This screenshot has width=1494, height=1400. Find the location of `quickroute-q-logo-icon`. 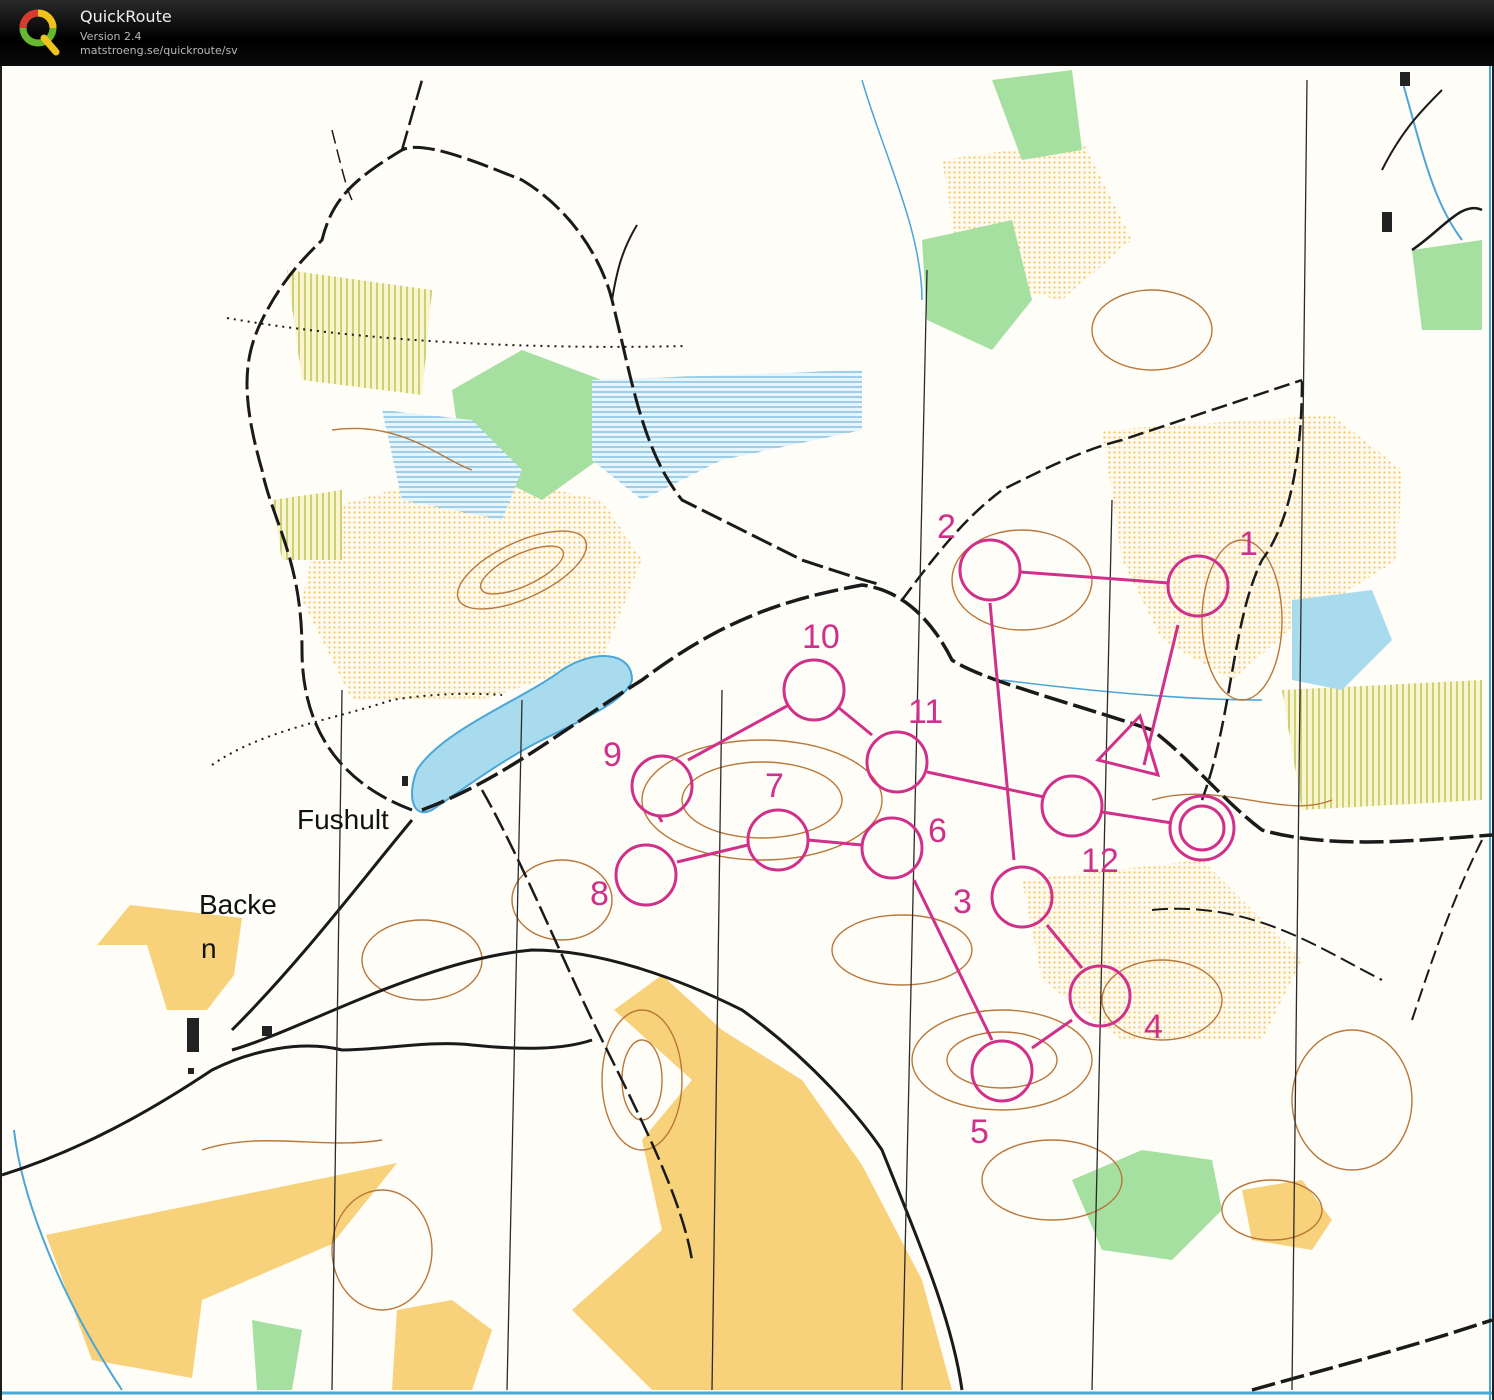

quickroute-q-logo-icon is located at coordinates (39, 32).